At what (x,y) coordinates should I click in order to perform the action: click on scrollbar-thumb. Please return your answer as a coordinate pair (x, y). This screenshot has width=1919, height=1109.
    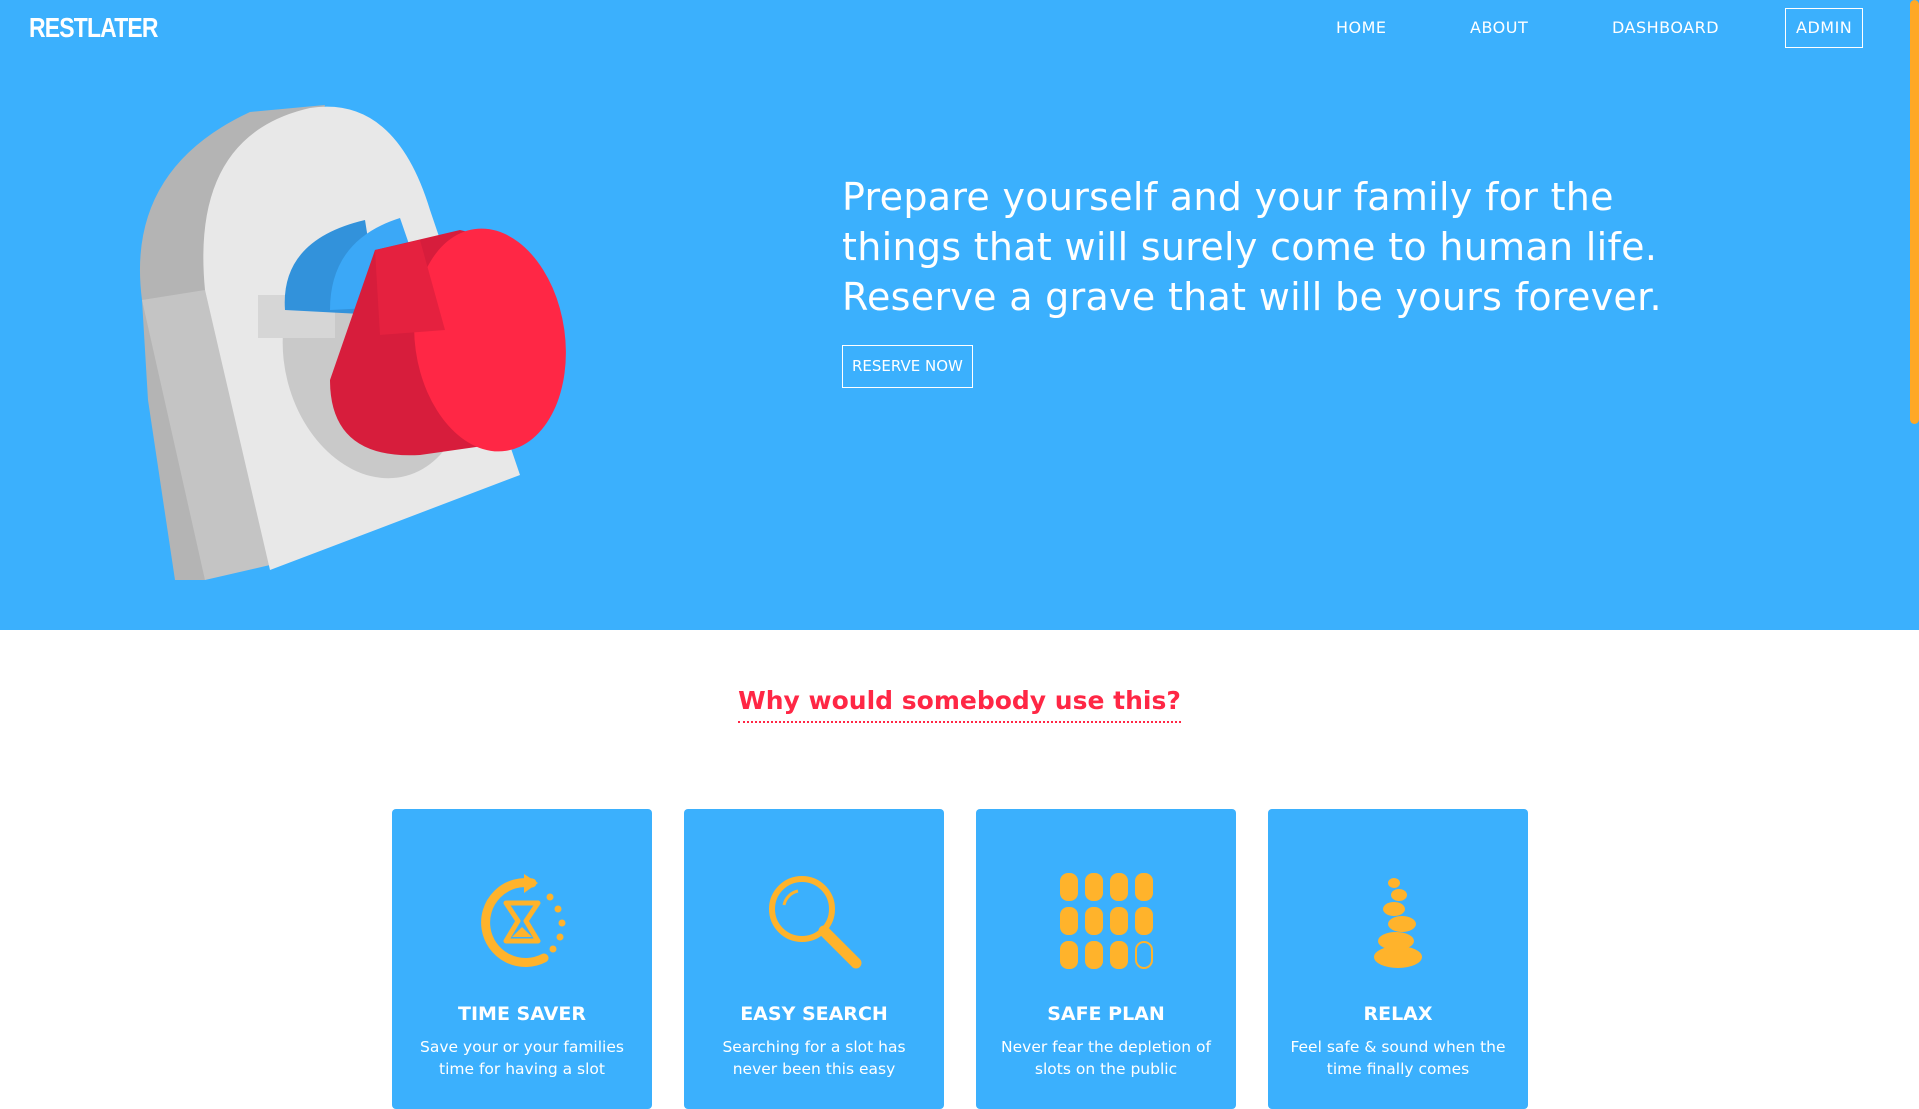
    Looking at the image, I should click on (1914, 212).